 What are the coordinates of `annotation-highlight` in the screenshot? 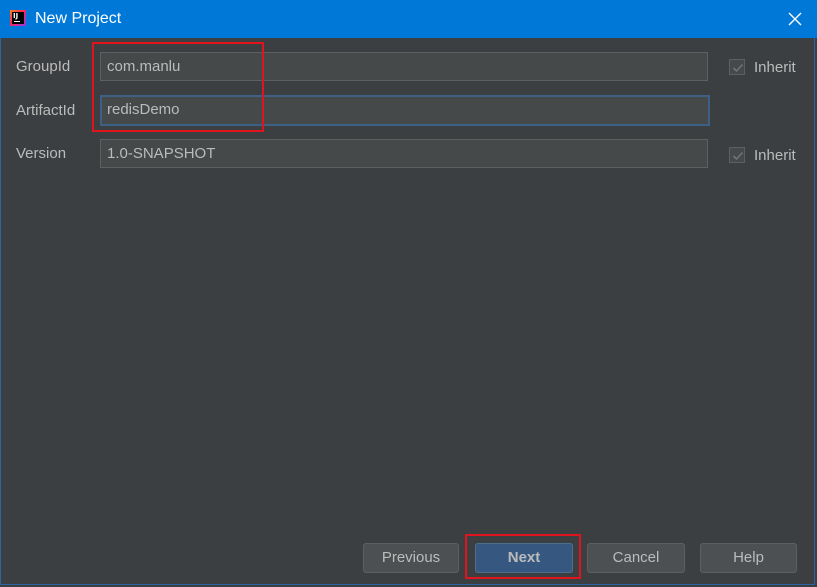 It's located at (178, 87).